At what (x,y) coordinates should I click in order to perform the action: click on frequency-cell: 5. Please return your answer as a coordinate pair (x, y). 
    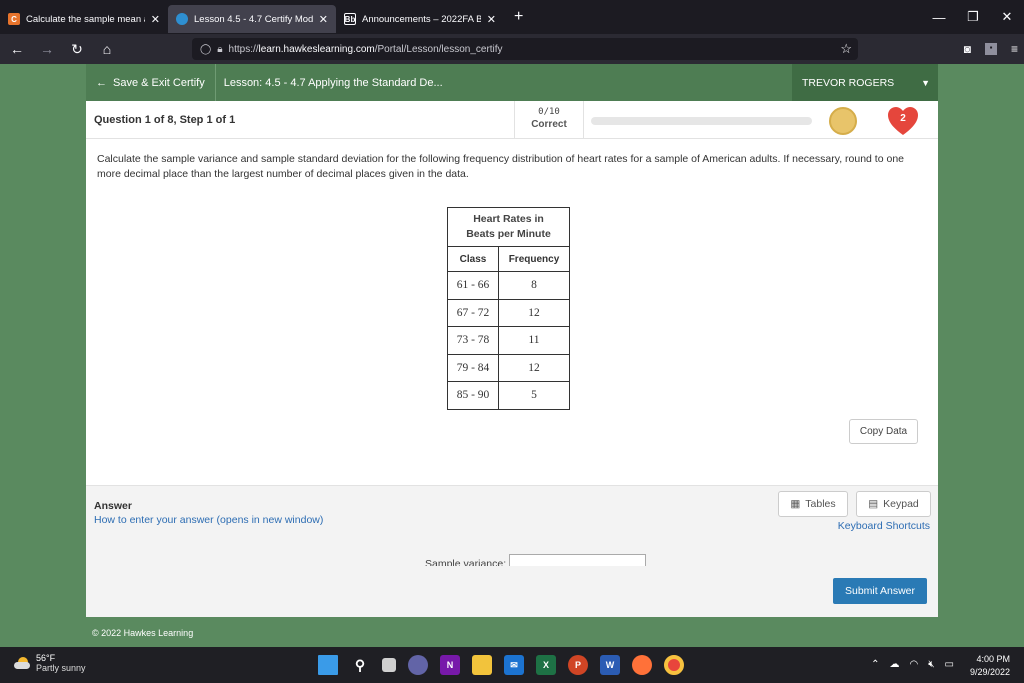
    Looking at the image, I should click on (534, 395).